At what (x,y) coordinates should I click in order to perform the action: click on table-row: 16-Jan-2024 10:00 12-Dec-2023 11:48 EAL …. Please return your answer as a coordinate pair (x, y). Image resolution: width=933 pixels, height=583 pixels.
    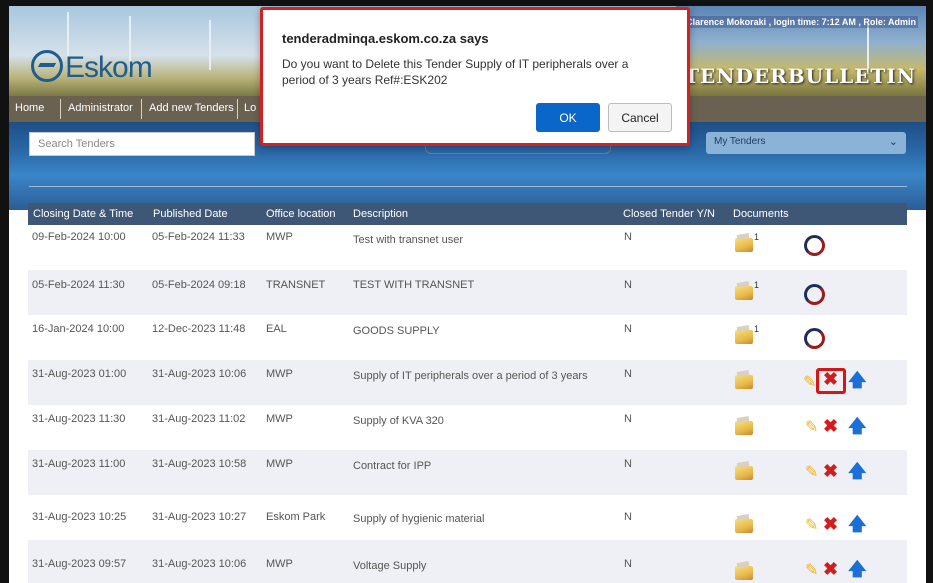
    Looking at the image, I should click on (467, 337).